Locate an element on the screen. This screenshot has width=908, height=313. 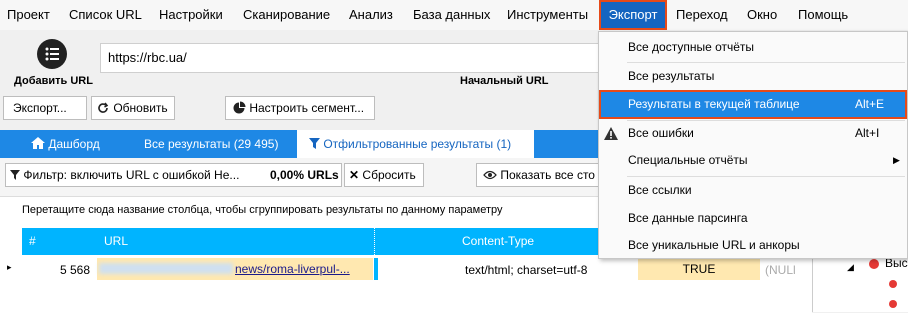
warning-icon is located at coordinates (611, 133).